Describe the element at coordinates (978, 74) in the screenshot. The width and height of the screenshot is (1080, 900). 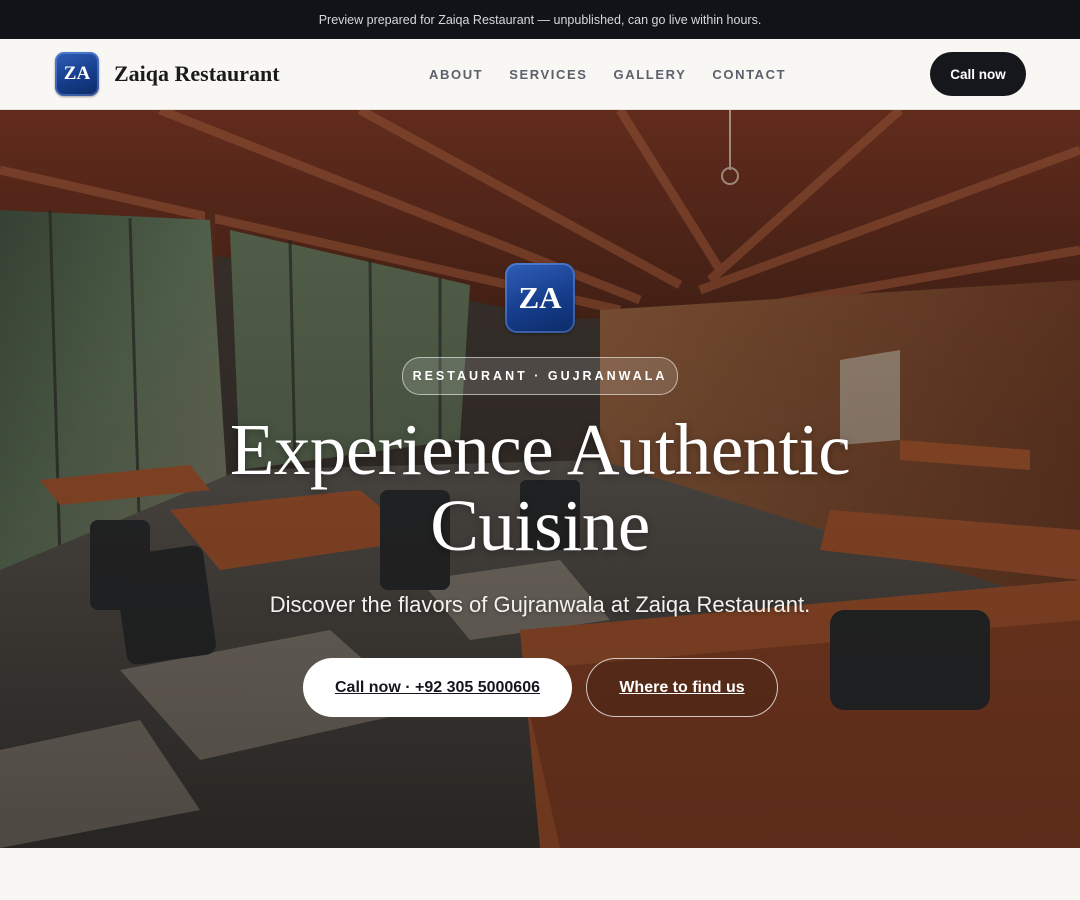
I see `header-call-button: Call now` at that location.